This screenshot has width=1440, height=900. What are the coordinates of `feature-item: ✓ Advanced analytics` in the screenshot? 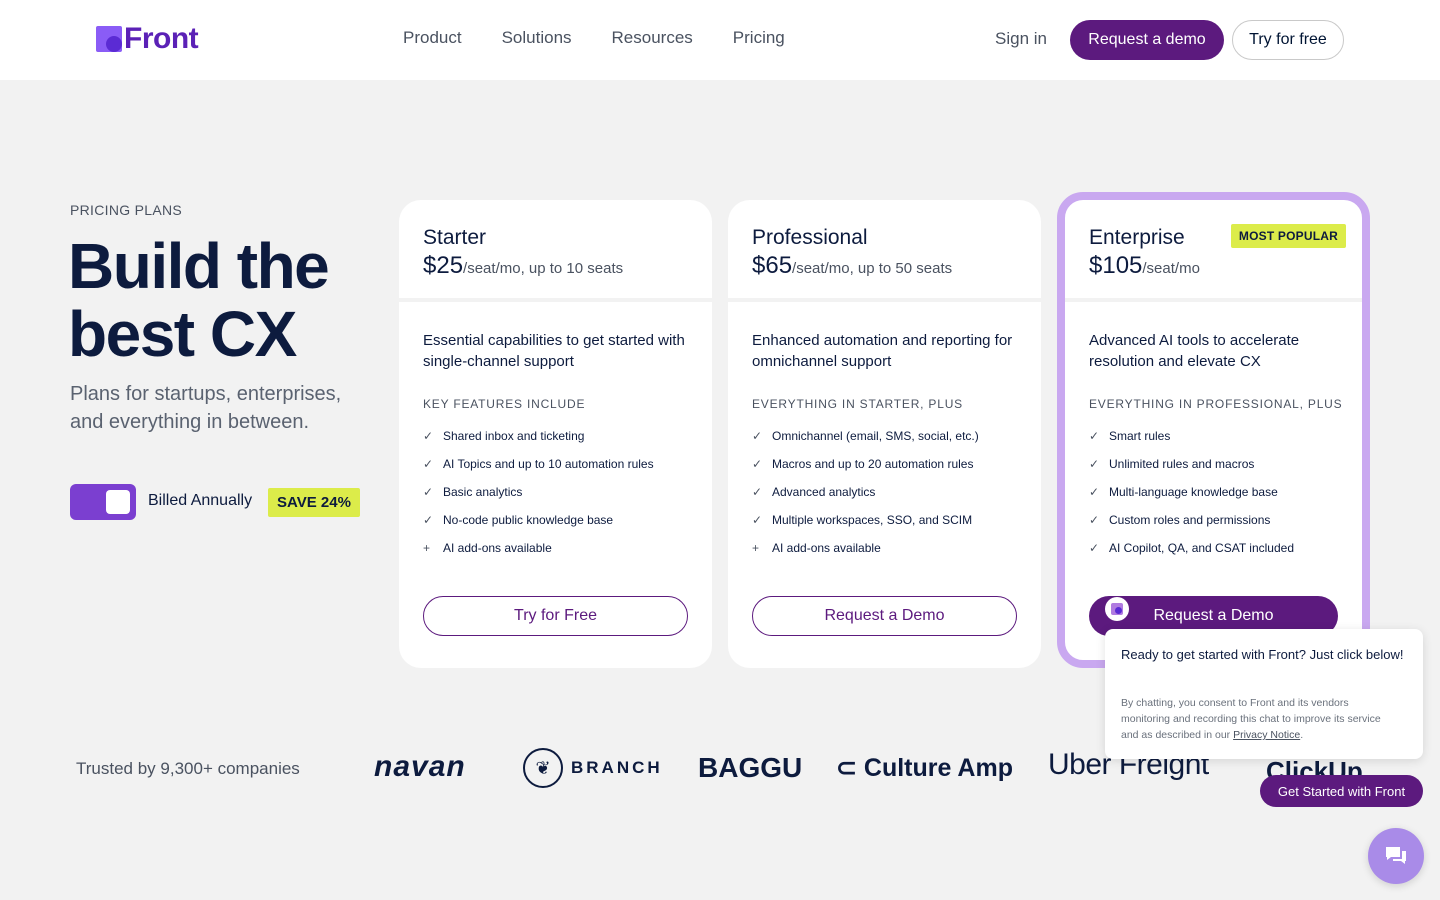 It's located at (865, 492).